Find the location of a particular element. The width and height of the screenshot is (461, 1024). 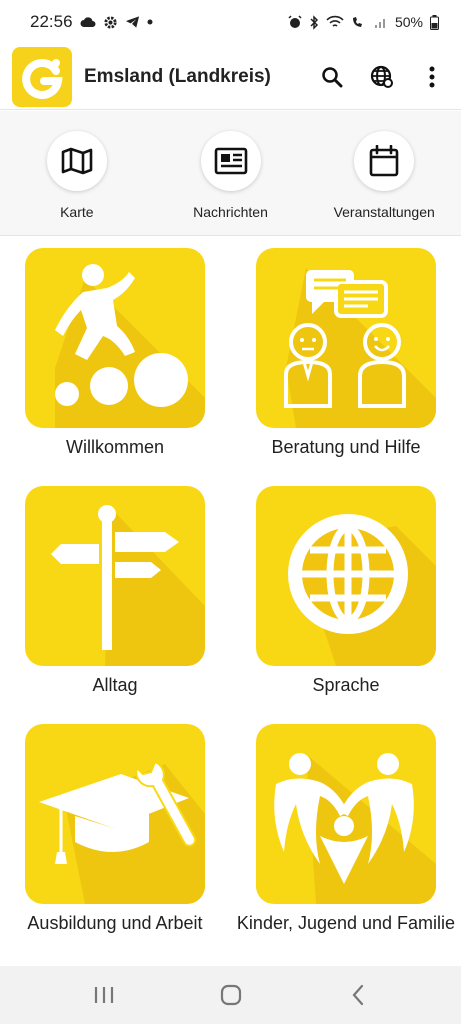

quick-nav-nachrichten: Nachrichten is located at coordinates (231, 173).